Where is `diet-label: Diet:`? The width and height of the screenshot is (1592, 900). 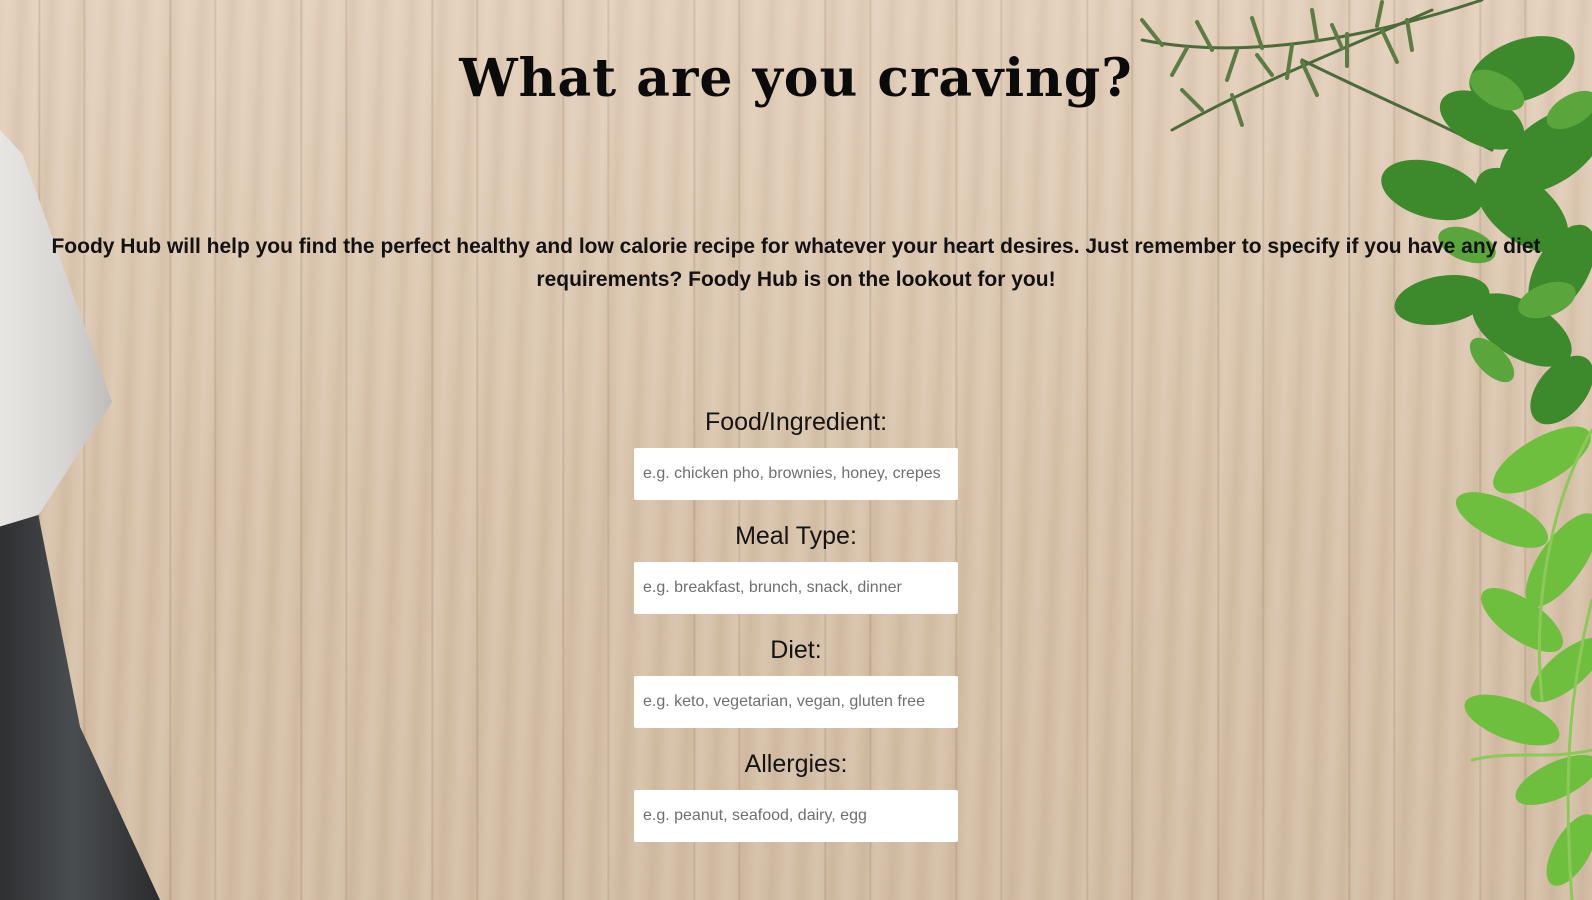
diet-label: Diet: is located at coordinates (796, 650).